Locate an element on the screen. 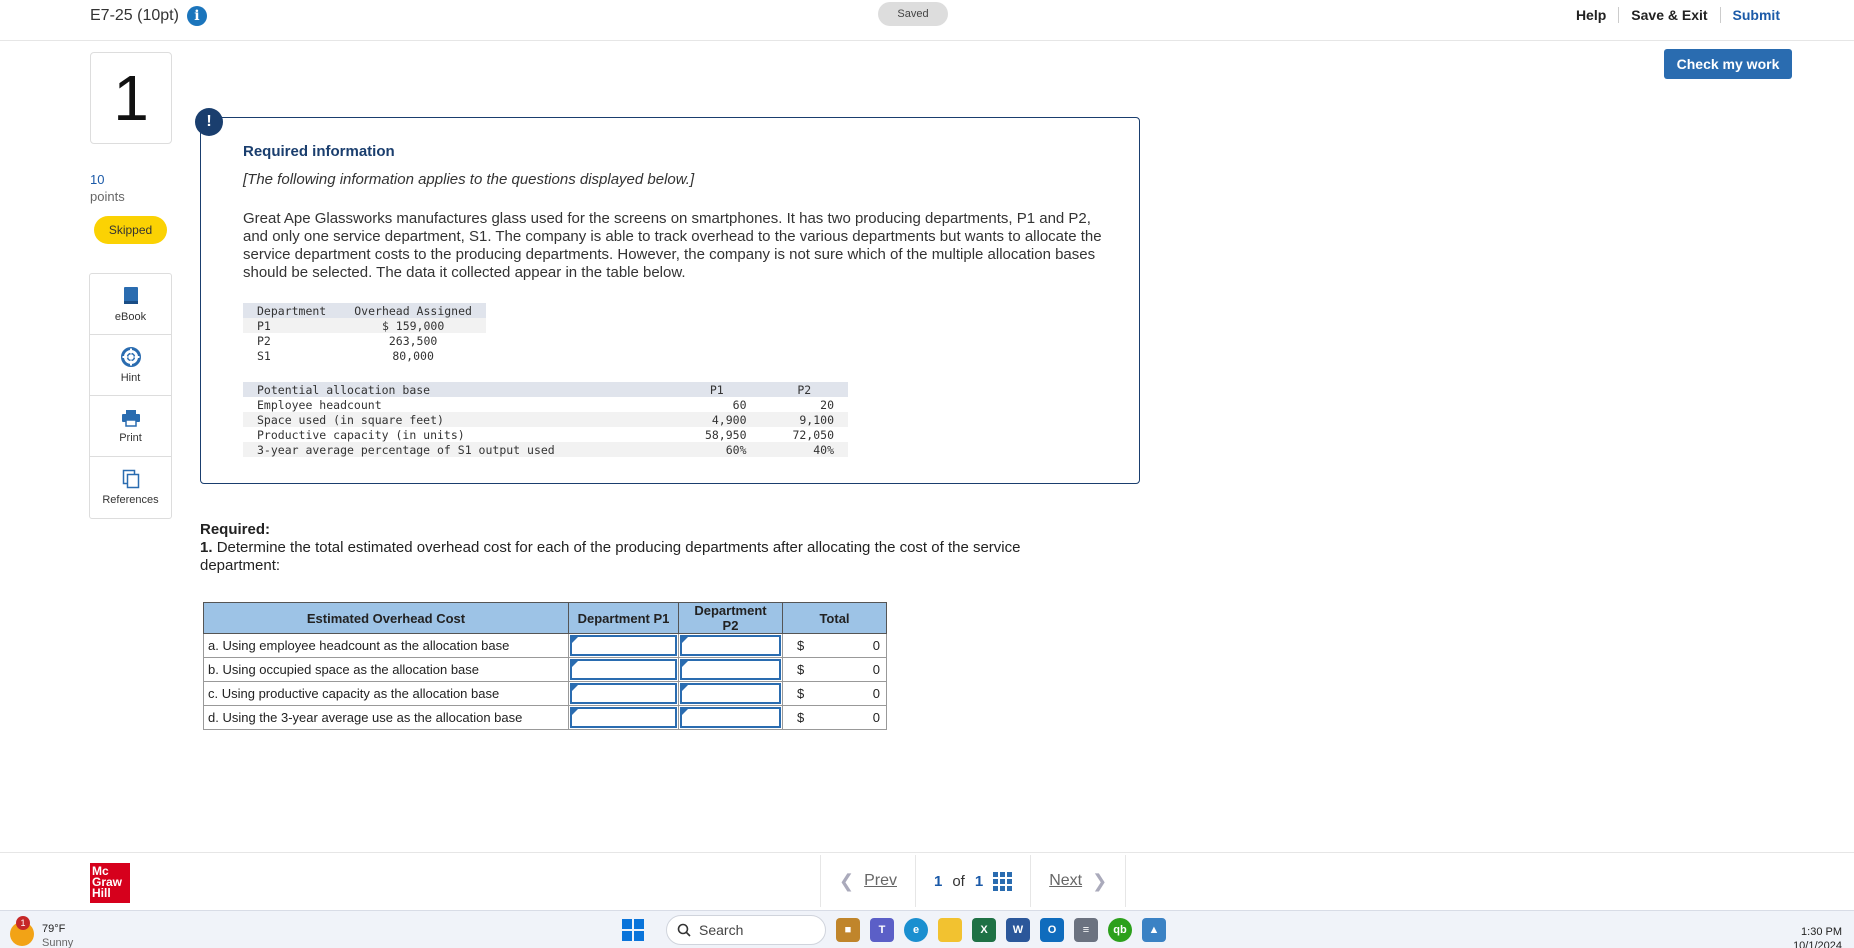  copy-icon is located at coordinates (130, 479).